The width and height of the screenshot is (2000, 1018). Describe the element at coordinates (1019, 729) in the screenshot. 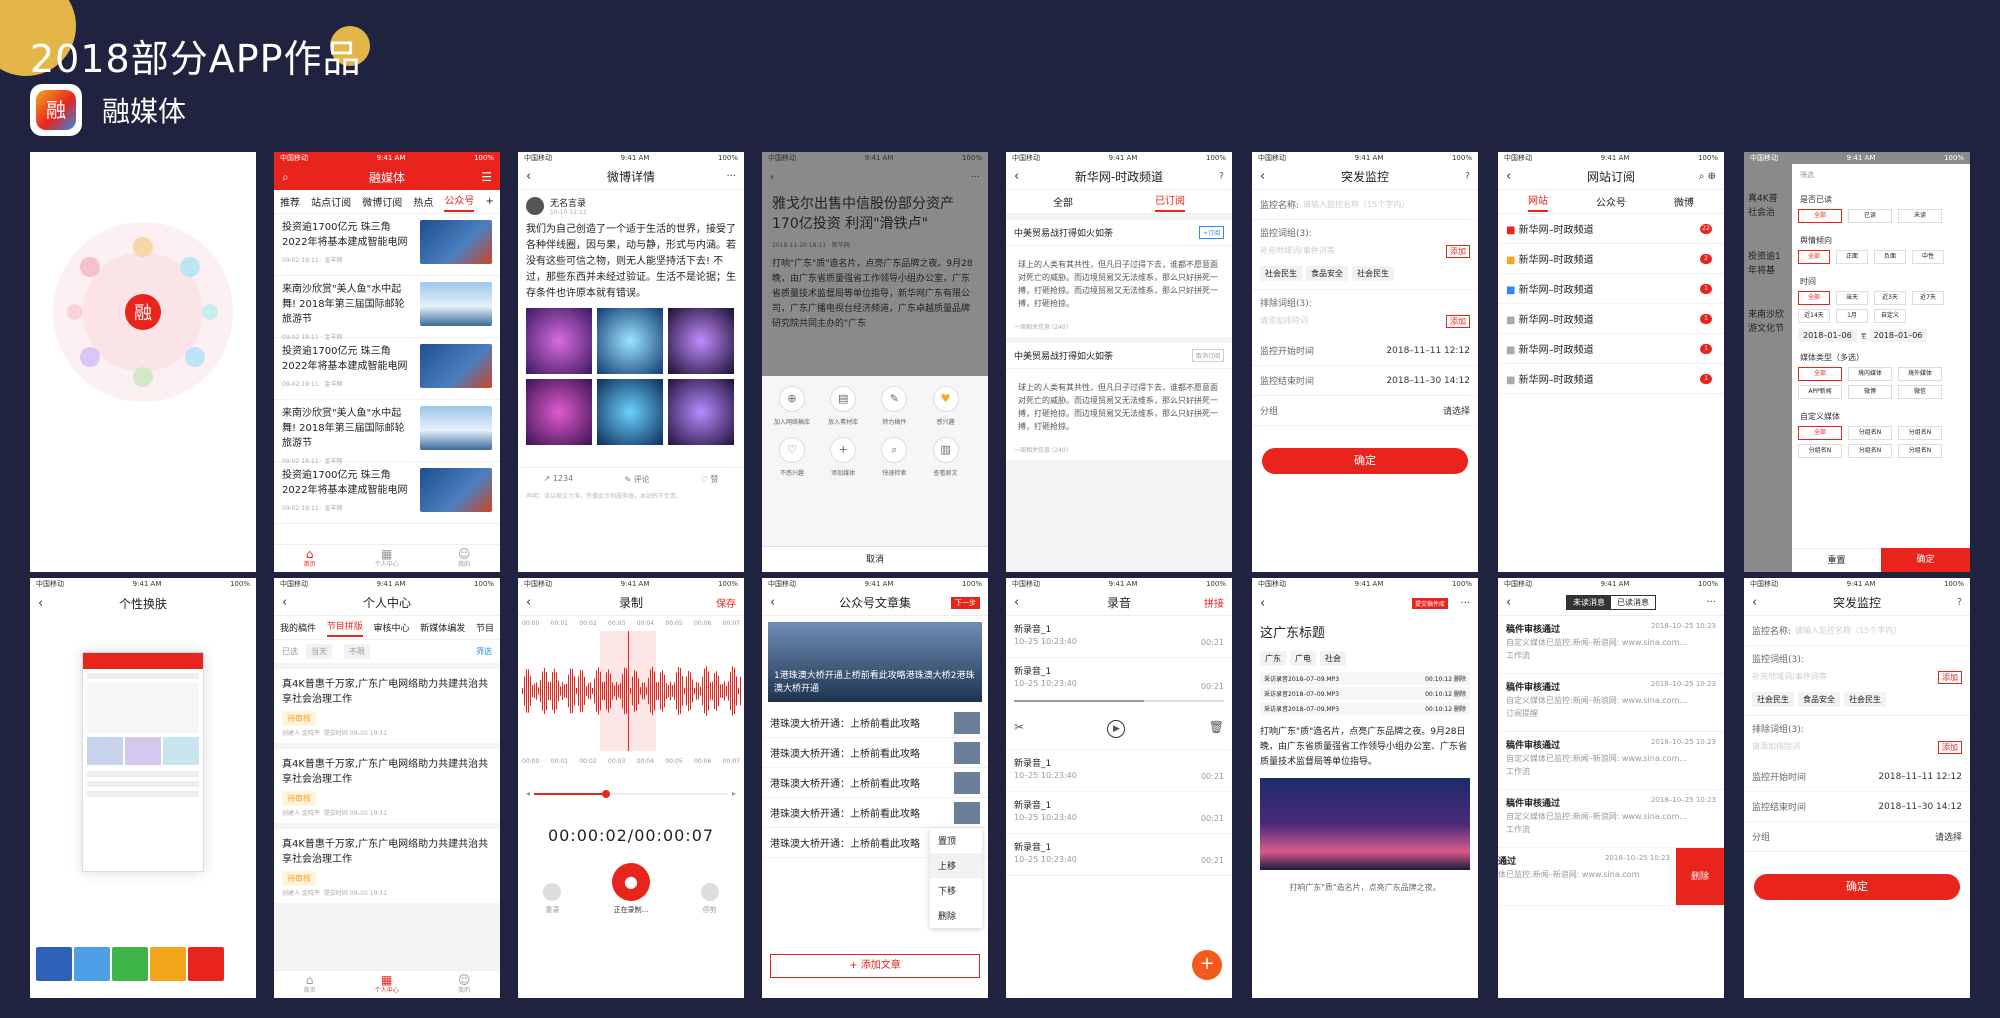

I see `cut-icon: ✂` at that location.